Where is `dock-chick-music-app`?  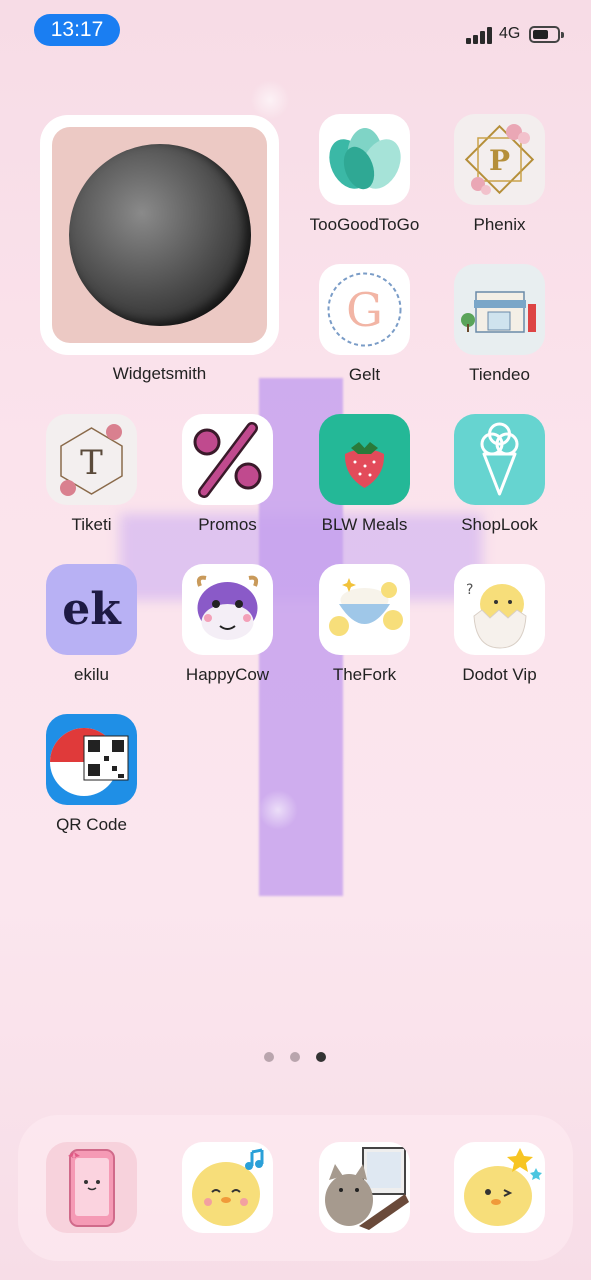 dock-chick-music-app is located at coordinates (227, 1187).